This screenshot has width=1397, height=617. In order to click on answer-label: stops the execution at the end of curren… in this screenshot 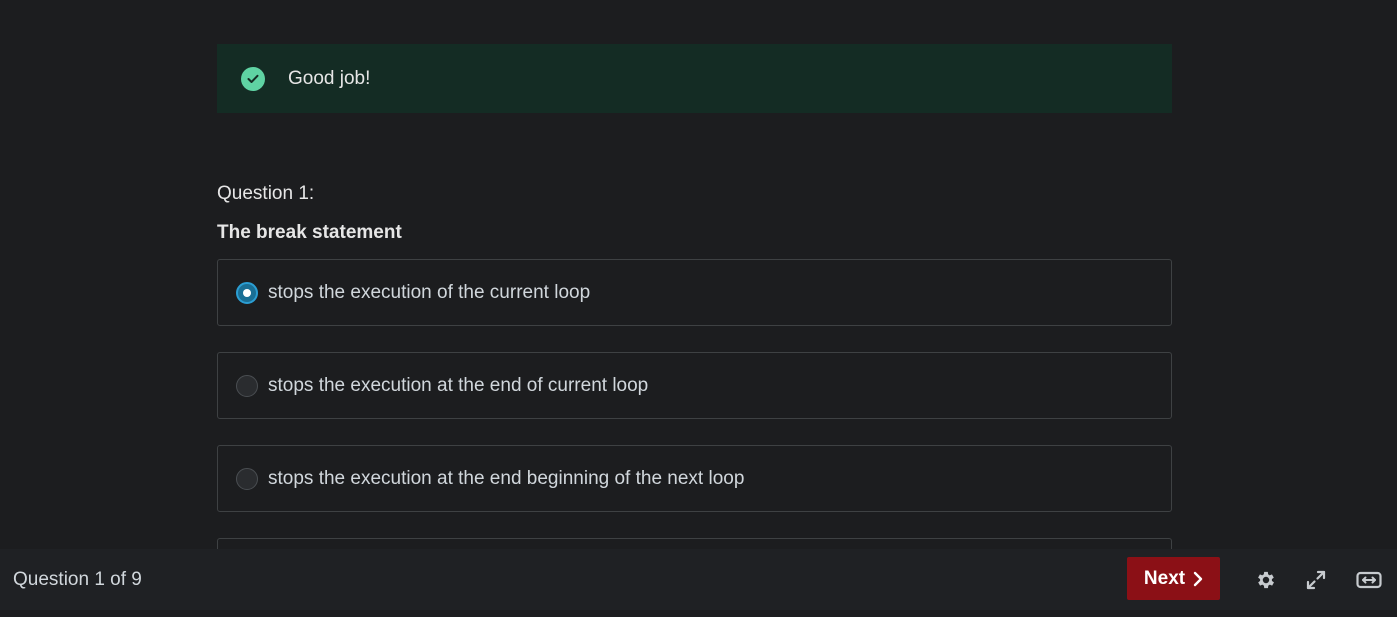, I will do `click(458, 385)`.